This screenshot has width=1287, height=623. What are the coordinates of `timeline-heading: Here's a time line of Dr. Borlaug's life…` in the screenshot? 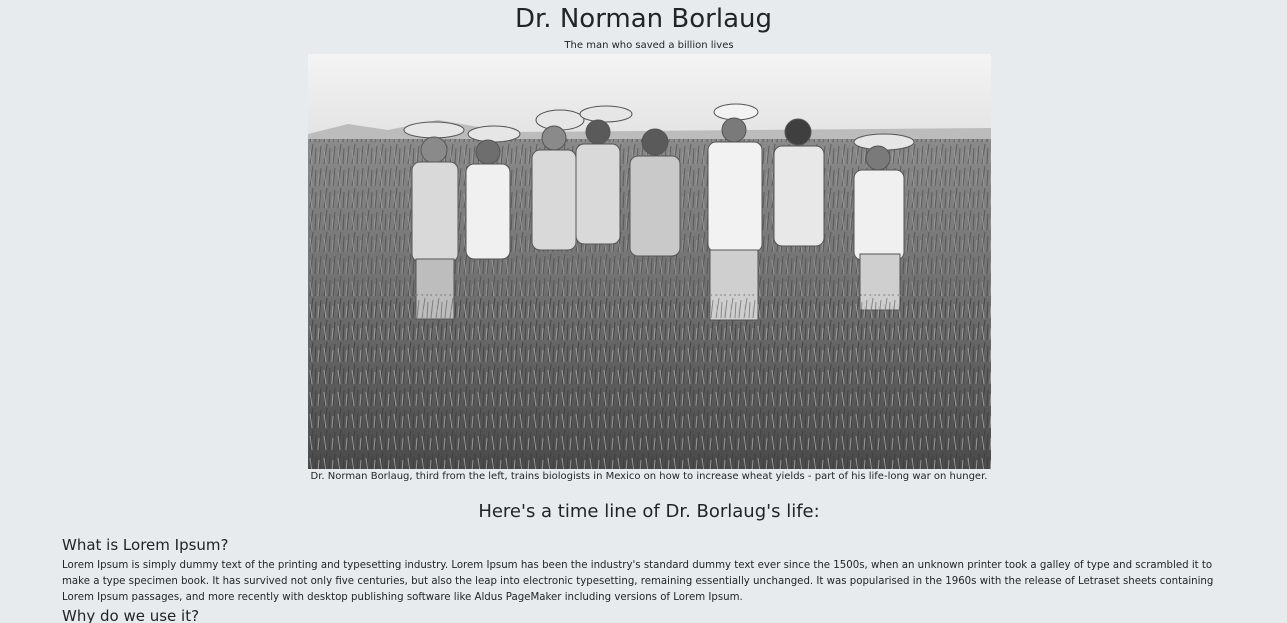 It's located at (649, 511).